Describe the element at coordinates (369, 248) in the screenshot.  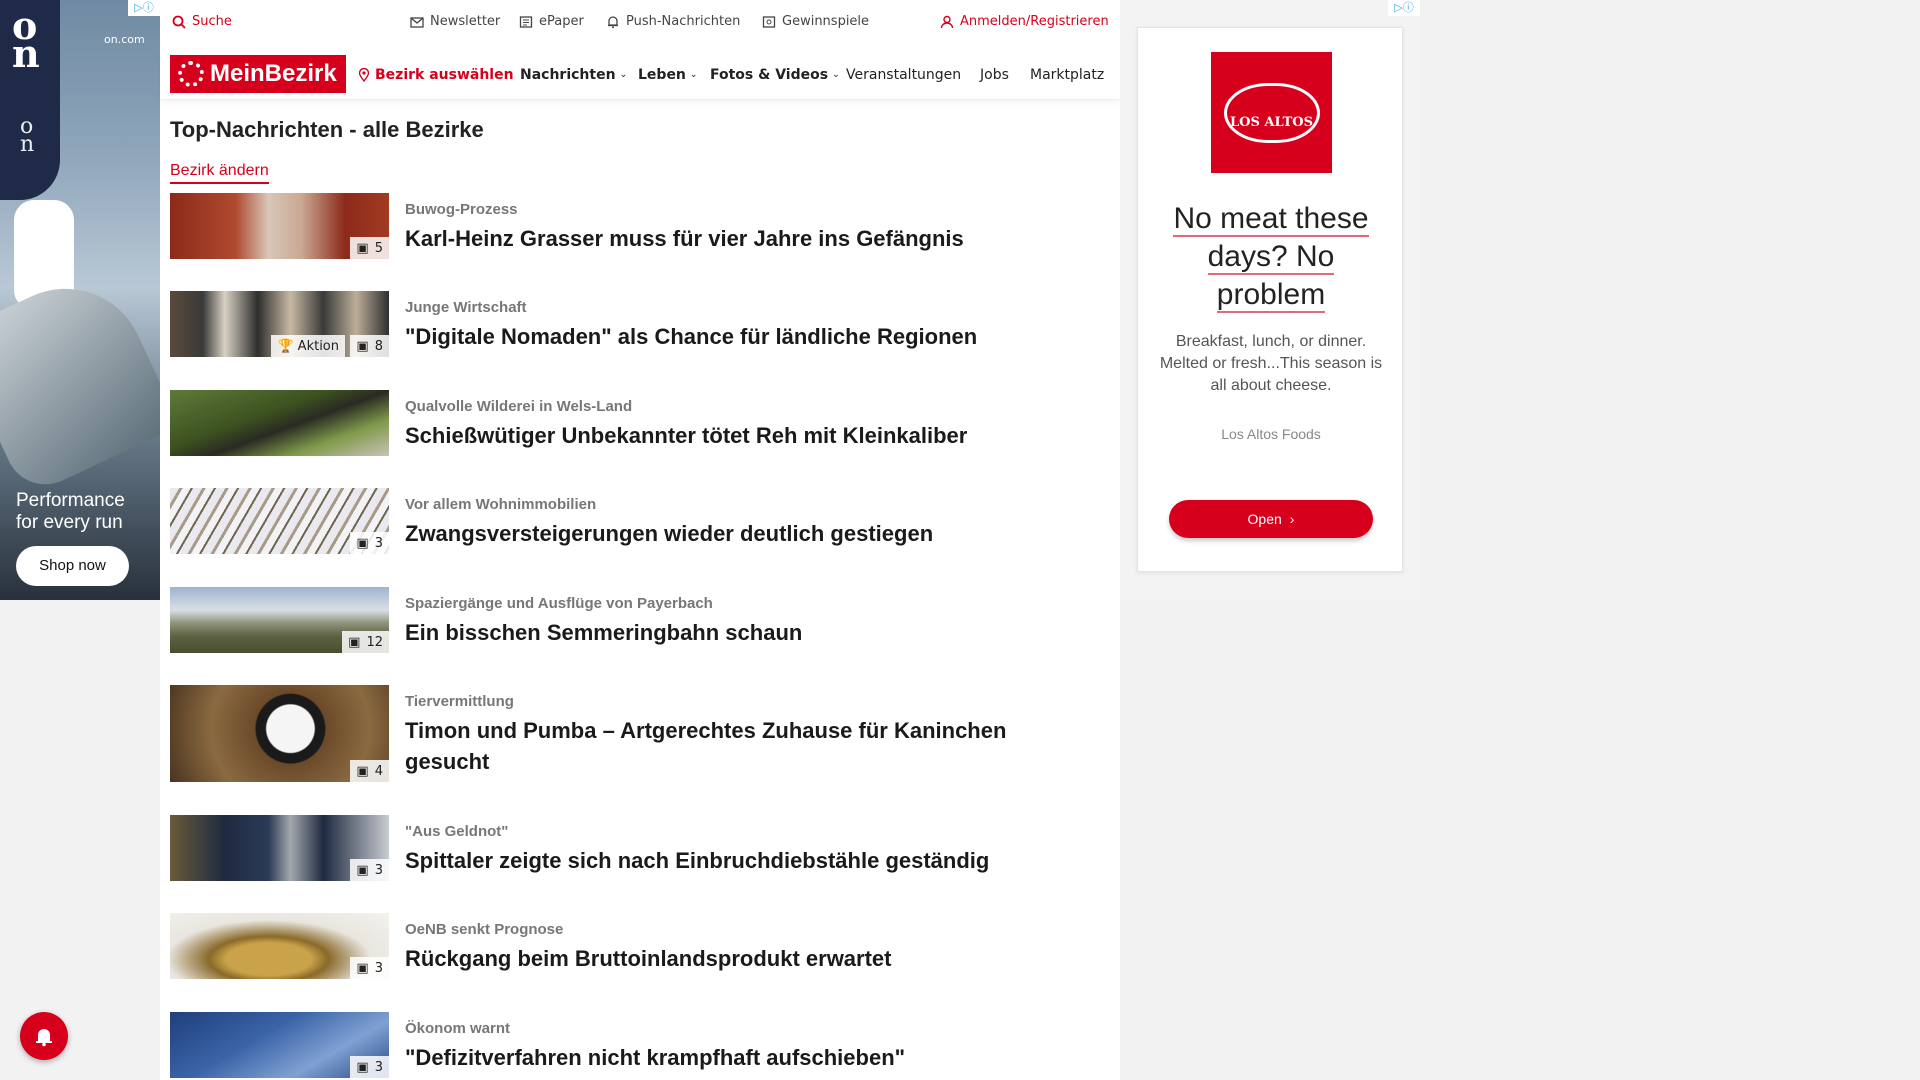
I see `photo-count-badge: ▣ 5` at that location.